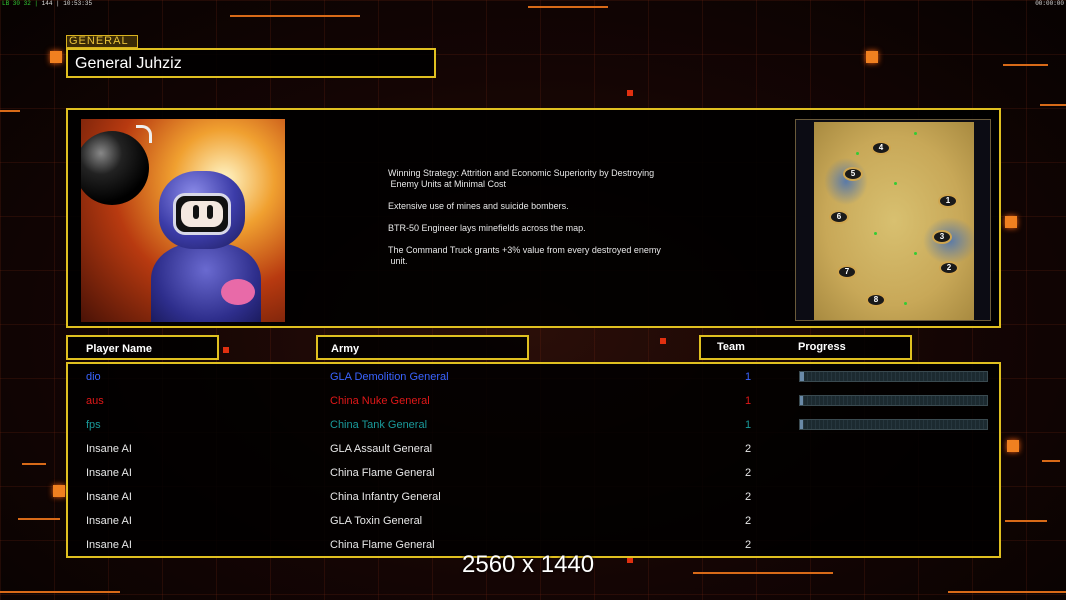 The width and height of the screenshot is (1066, 600). What do you see at coordinates (379, 425) in the screenshot?
I see `player-army: China Tank General` at bounding box center [379, 425].